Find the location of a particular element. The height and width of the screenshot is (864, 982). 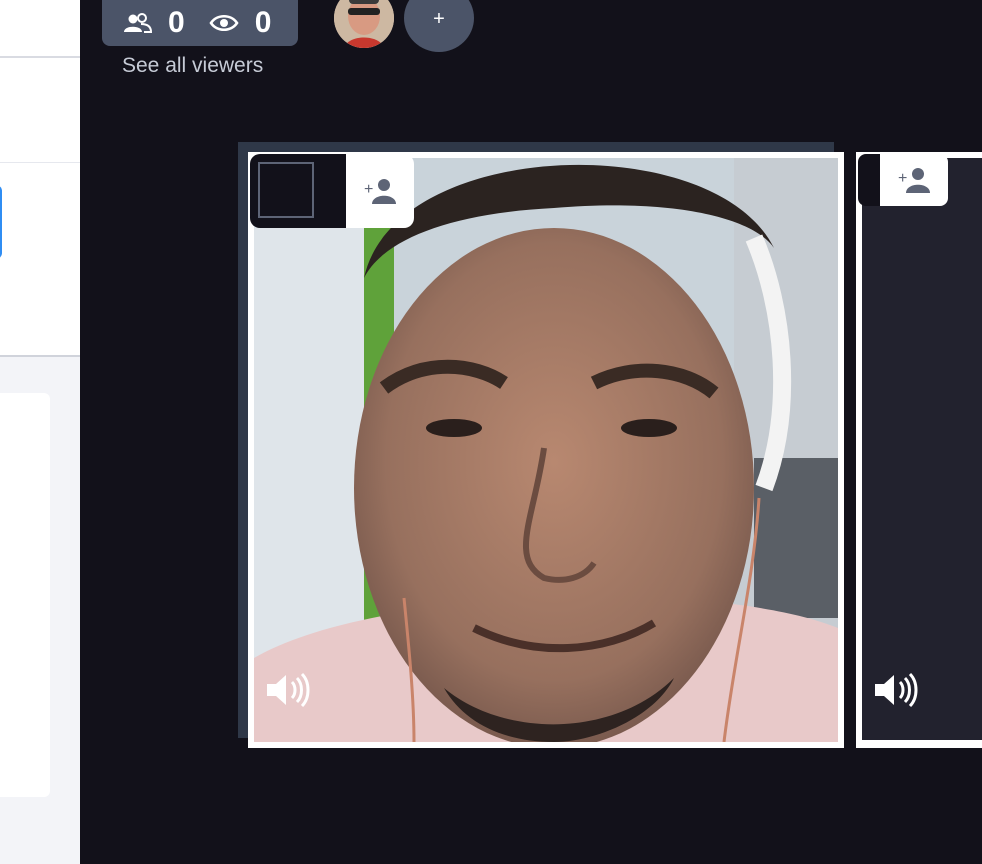

left-panel-card is located at coordinates (25, 595).